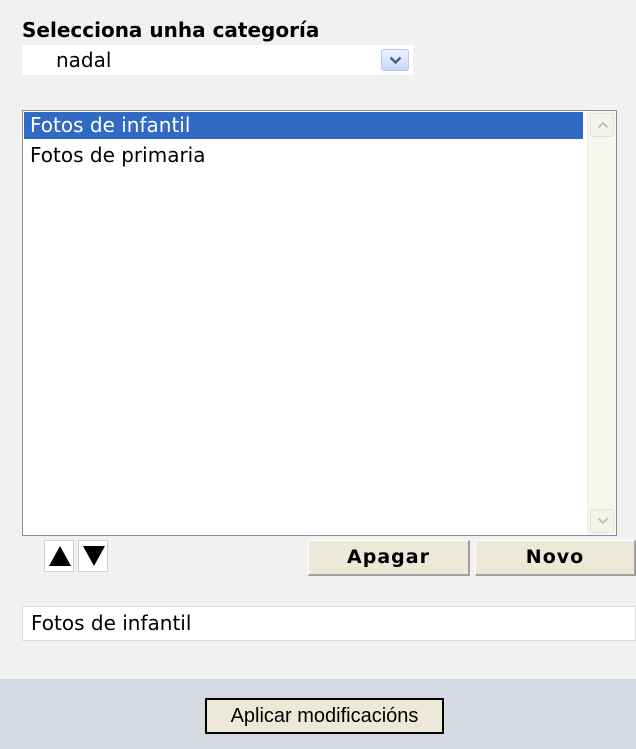  I want to click on scroll-up-button, so click(602, 125).